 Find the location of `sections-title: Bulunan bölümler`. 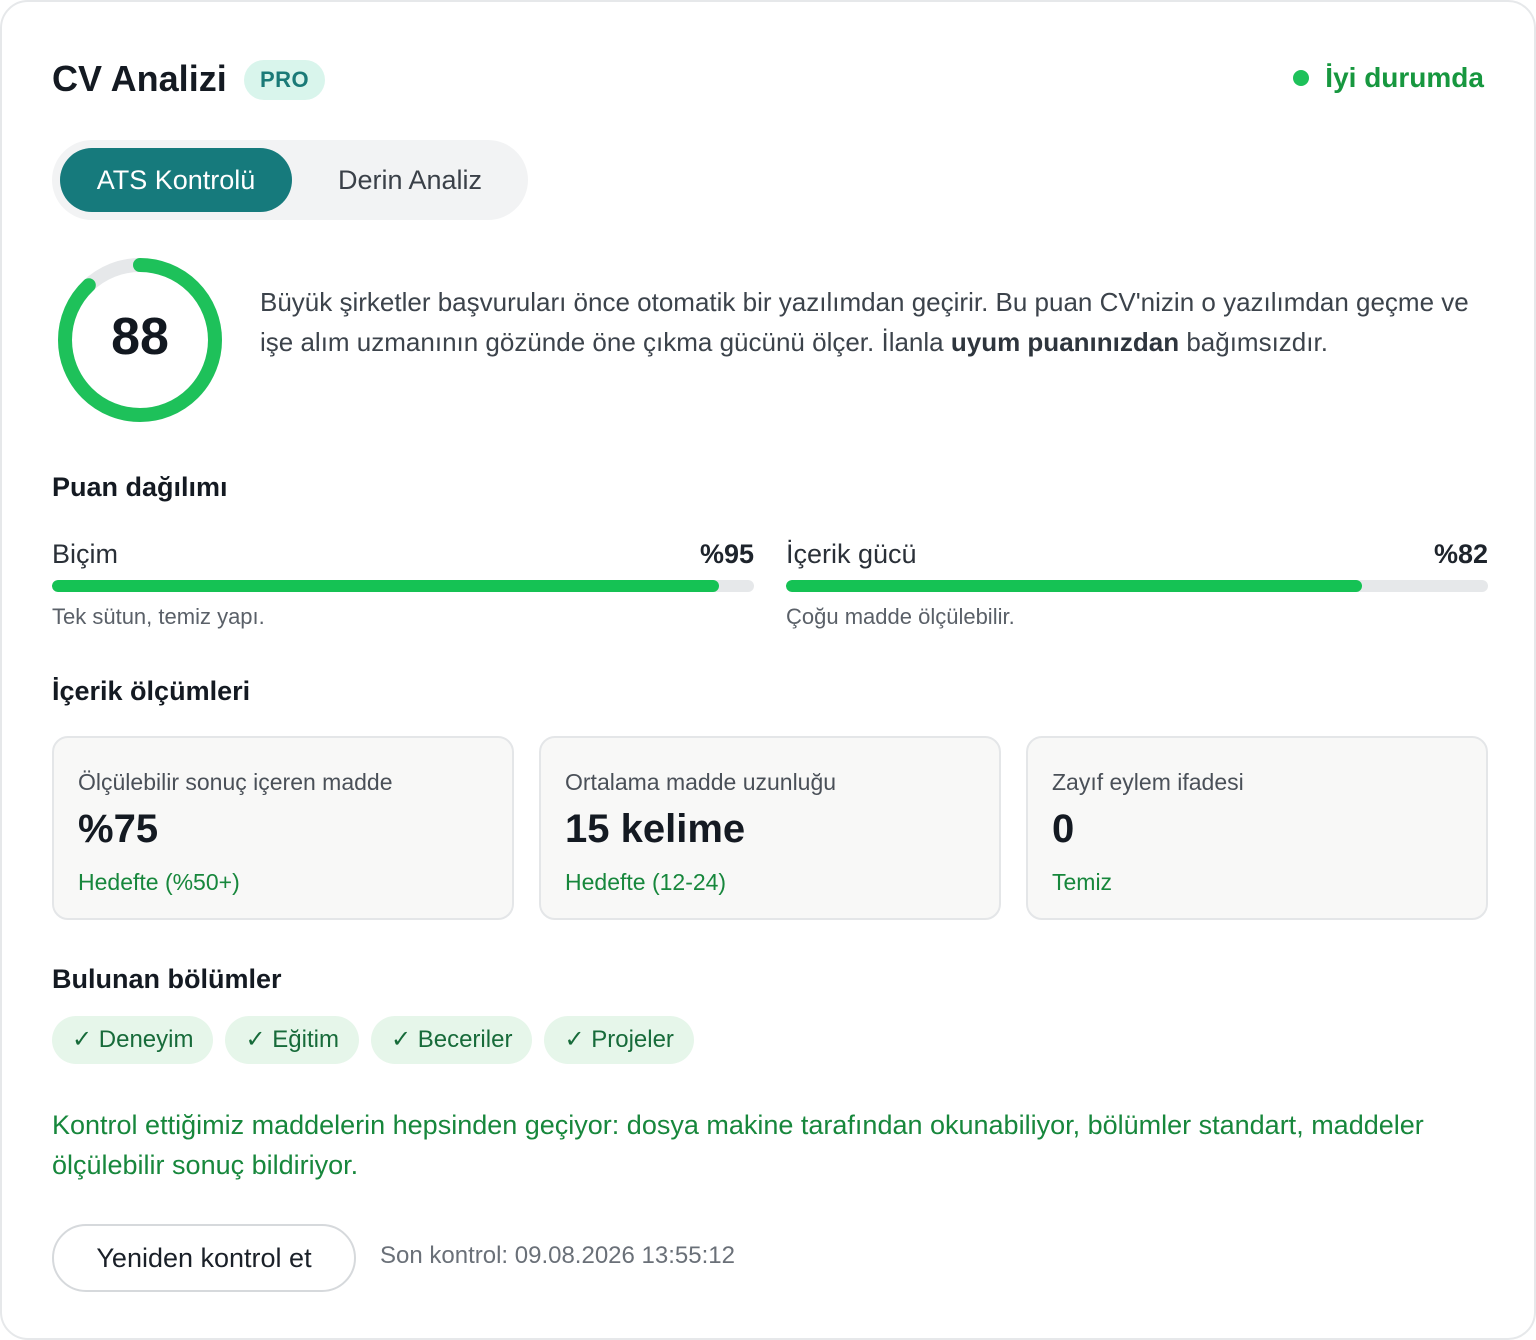

sections-title: Bulunan bölümler is located at coordinates (167, 979).